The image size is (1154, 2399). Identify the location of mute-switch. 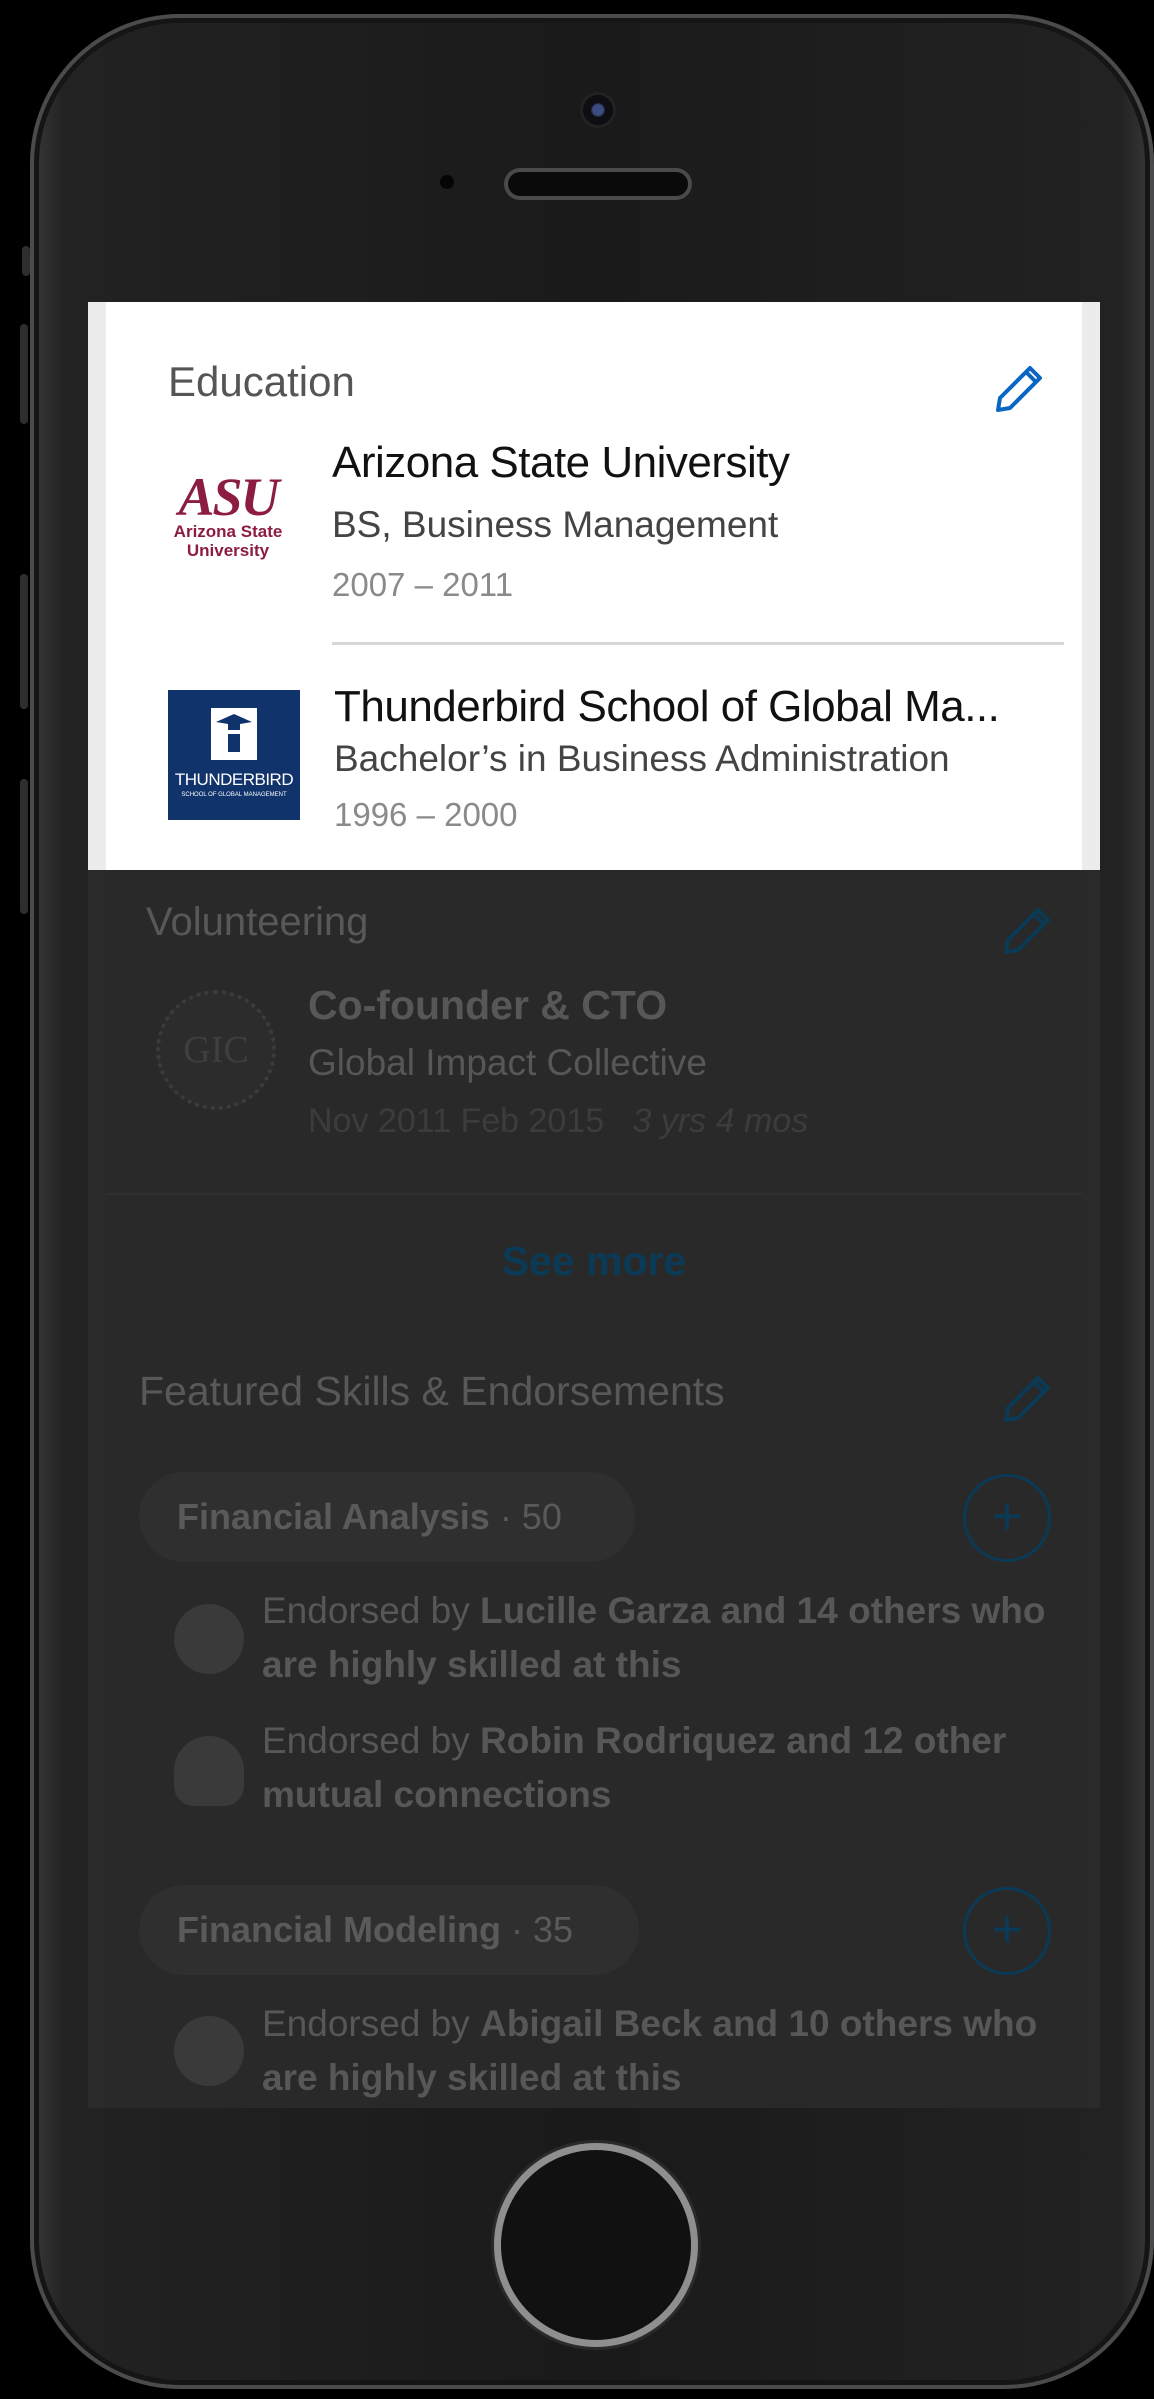
(26, 261).